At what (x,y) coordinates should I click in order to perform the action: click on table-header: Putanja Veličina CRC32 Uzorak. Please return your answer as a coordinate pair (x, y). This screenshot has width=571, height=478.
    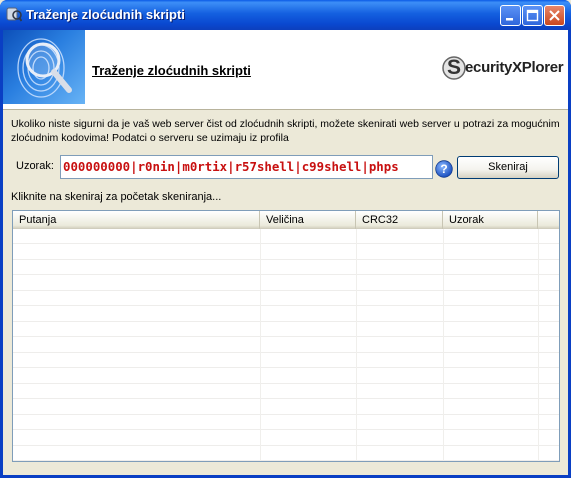
    Looking at the image, I should click on (286, 220).